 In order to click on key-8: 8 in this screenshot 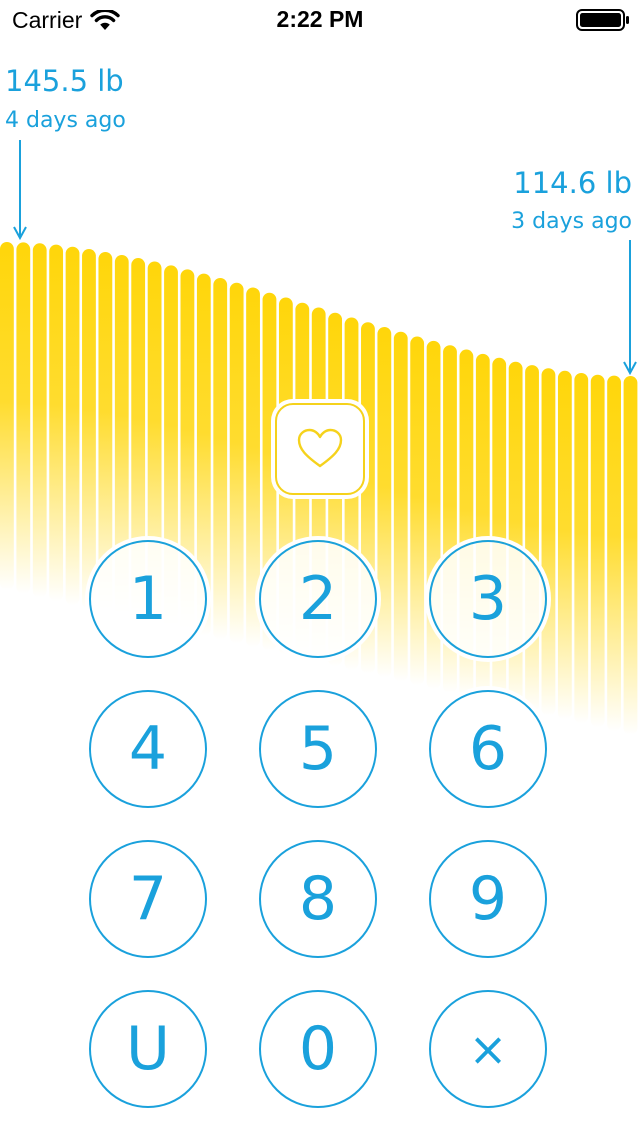, I will do `click(318, 899)`.